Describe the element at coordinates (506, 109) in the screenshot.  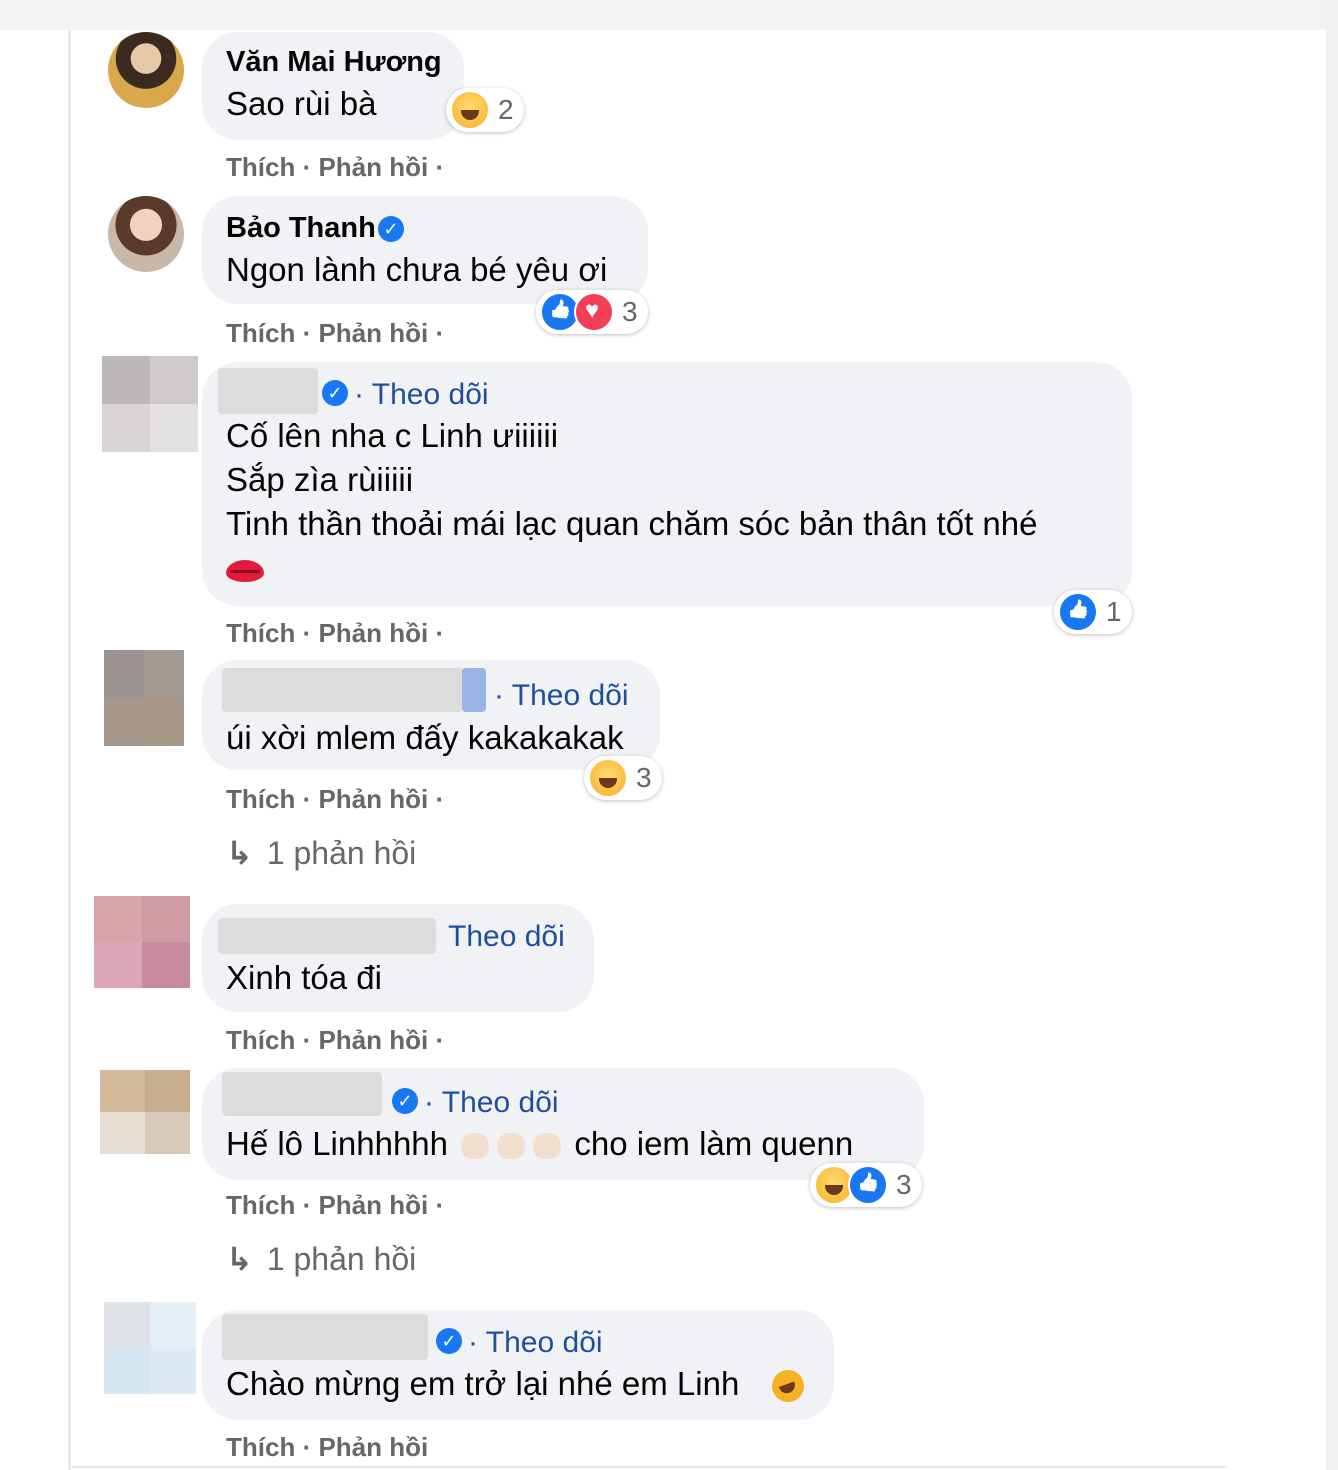
I see `reaction-count: 2` at that location.